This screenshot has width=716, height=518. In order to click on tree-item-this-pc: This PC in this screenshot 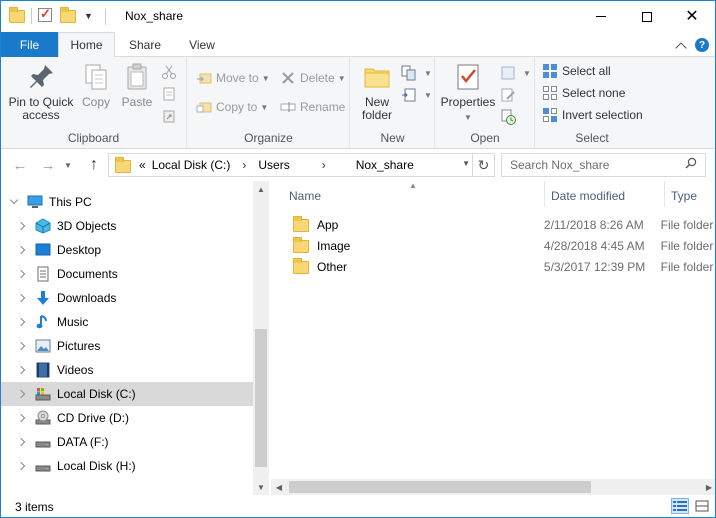, I will do `click(127, 202)`.